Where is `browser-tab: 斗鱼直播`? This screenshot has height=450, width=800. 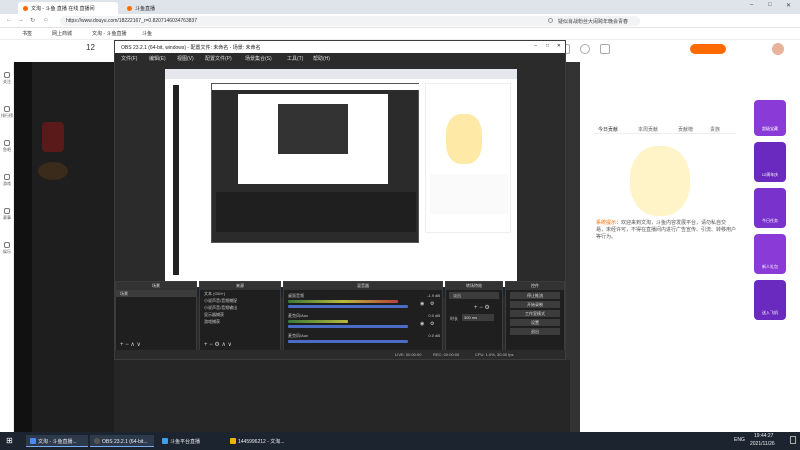
browser-tab: 斗鱼直播 is located at coordinates (147, 8).